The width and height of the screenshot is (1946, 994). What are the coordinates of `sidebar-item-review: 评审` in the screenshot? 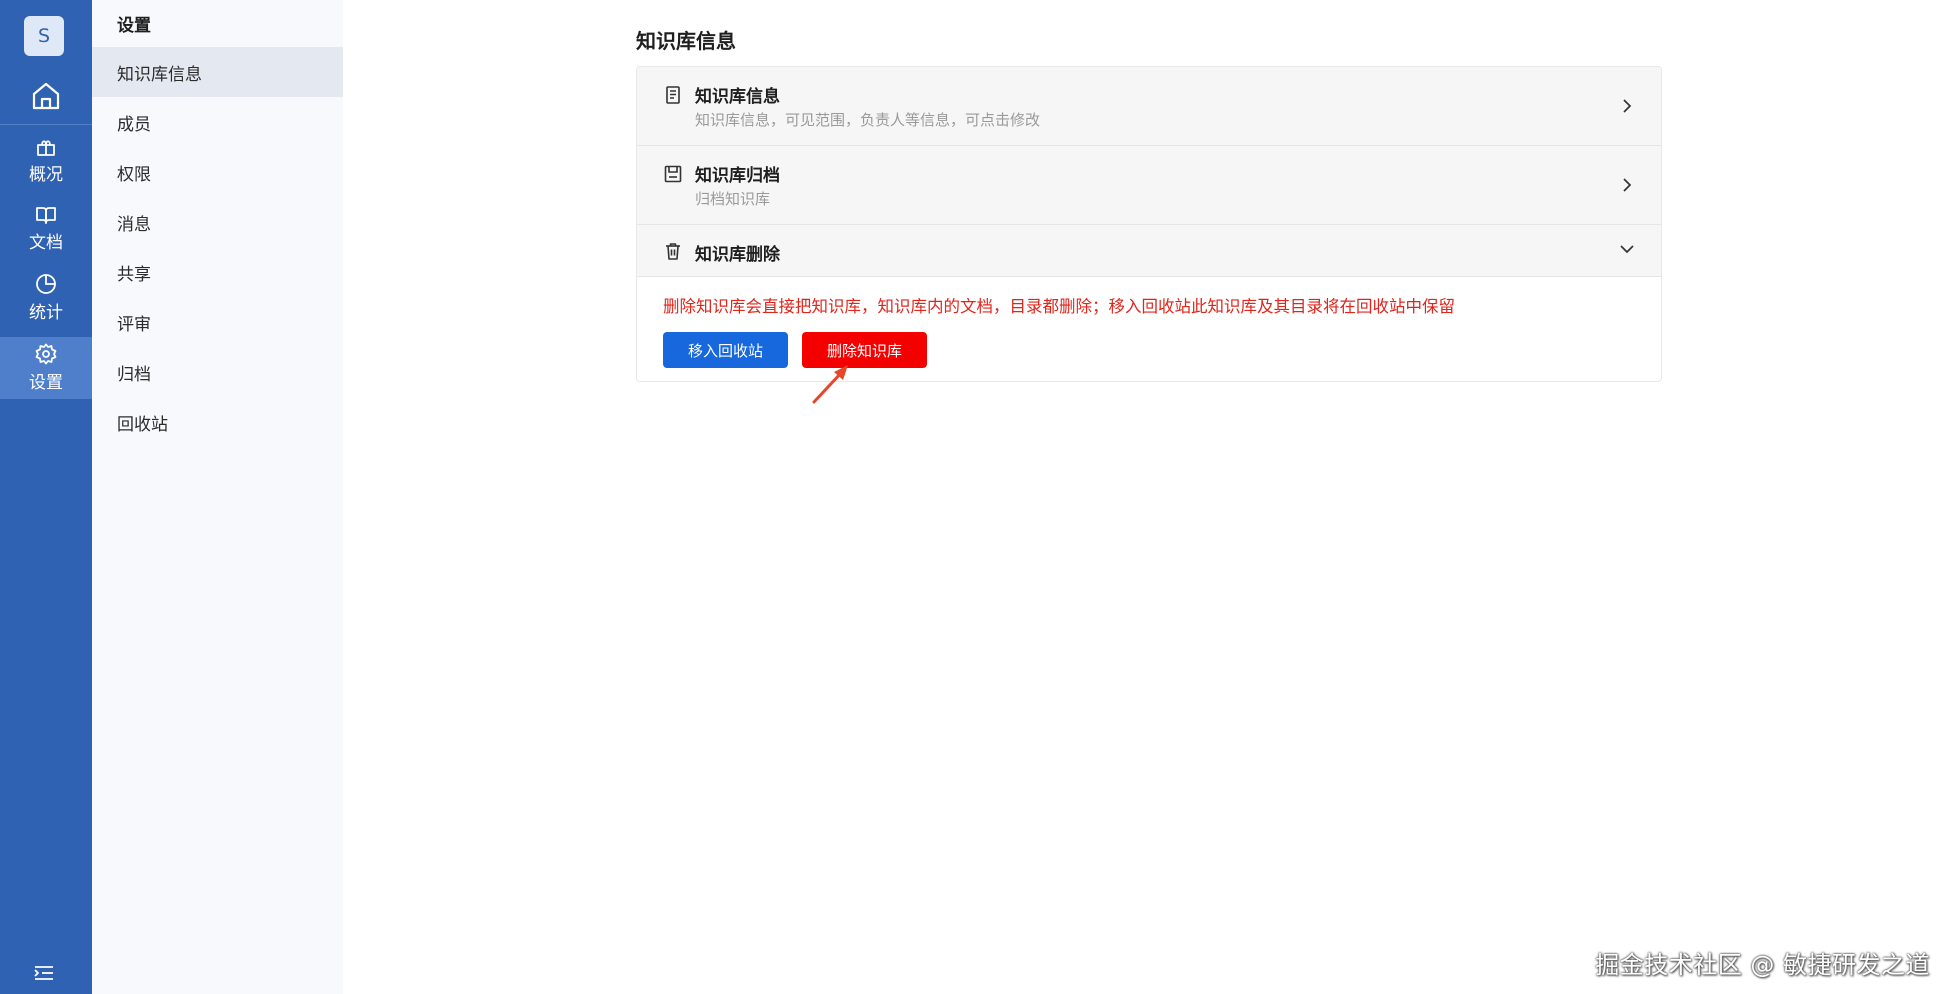 It's located at (217, 322).